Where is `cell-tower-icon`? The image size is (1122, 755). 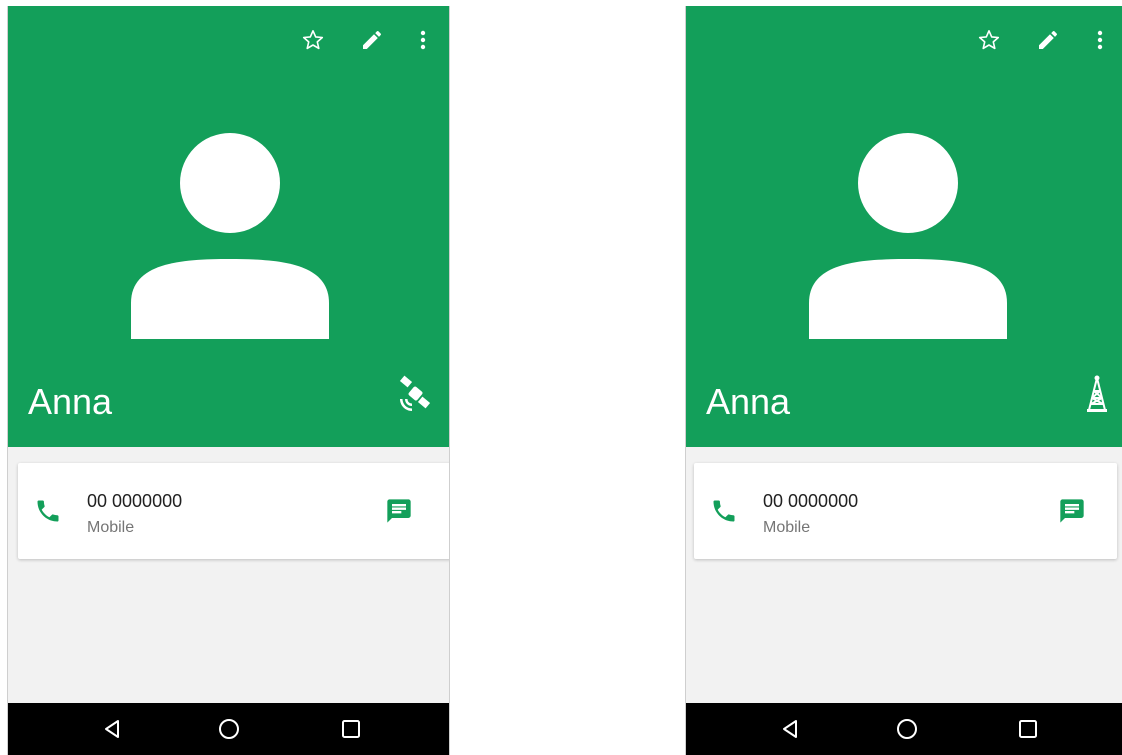 cell-tower-icon is located at coordinates (1097, 394).